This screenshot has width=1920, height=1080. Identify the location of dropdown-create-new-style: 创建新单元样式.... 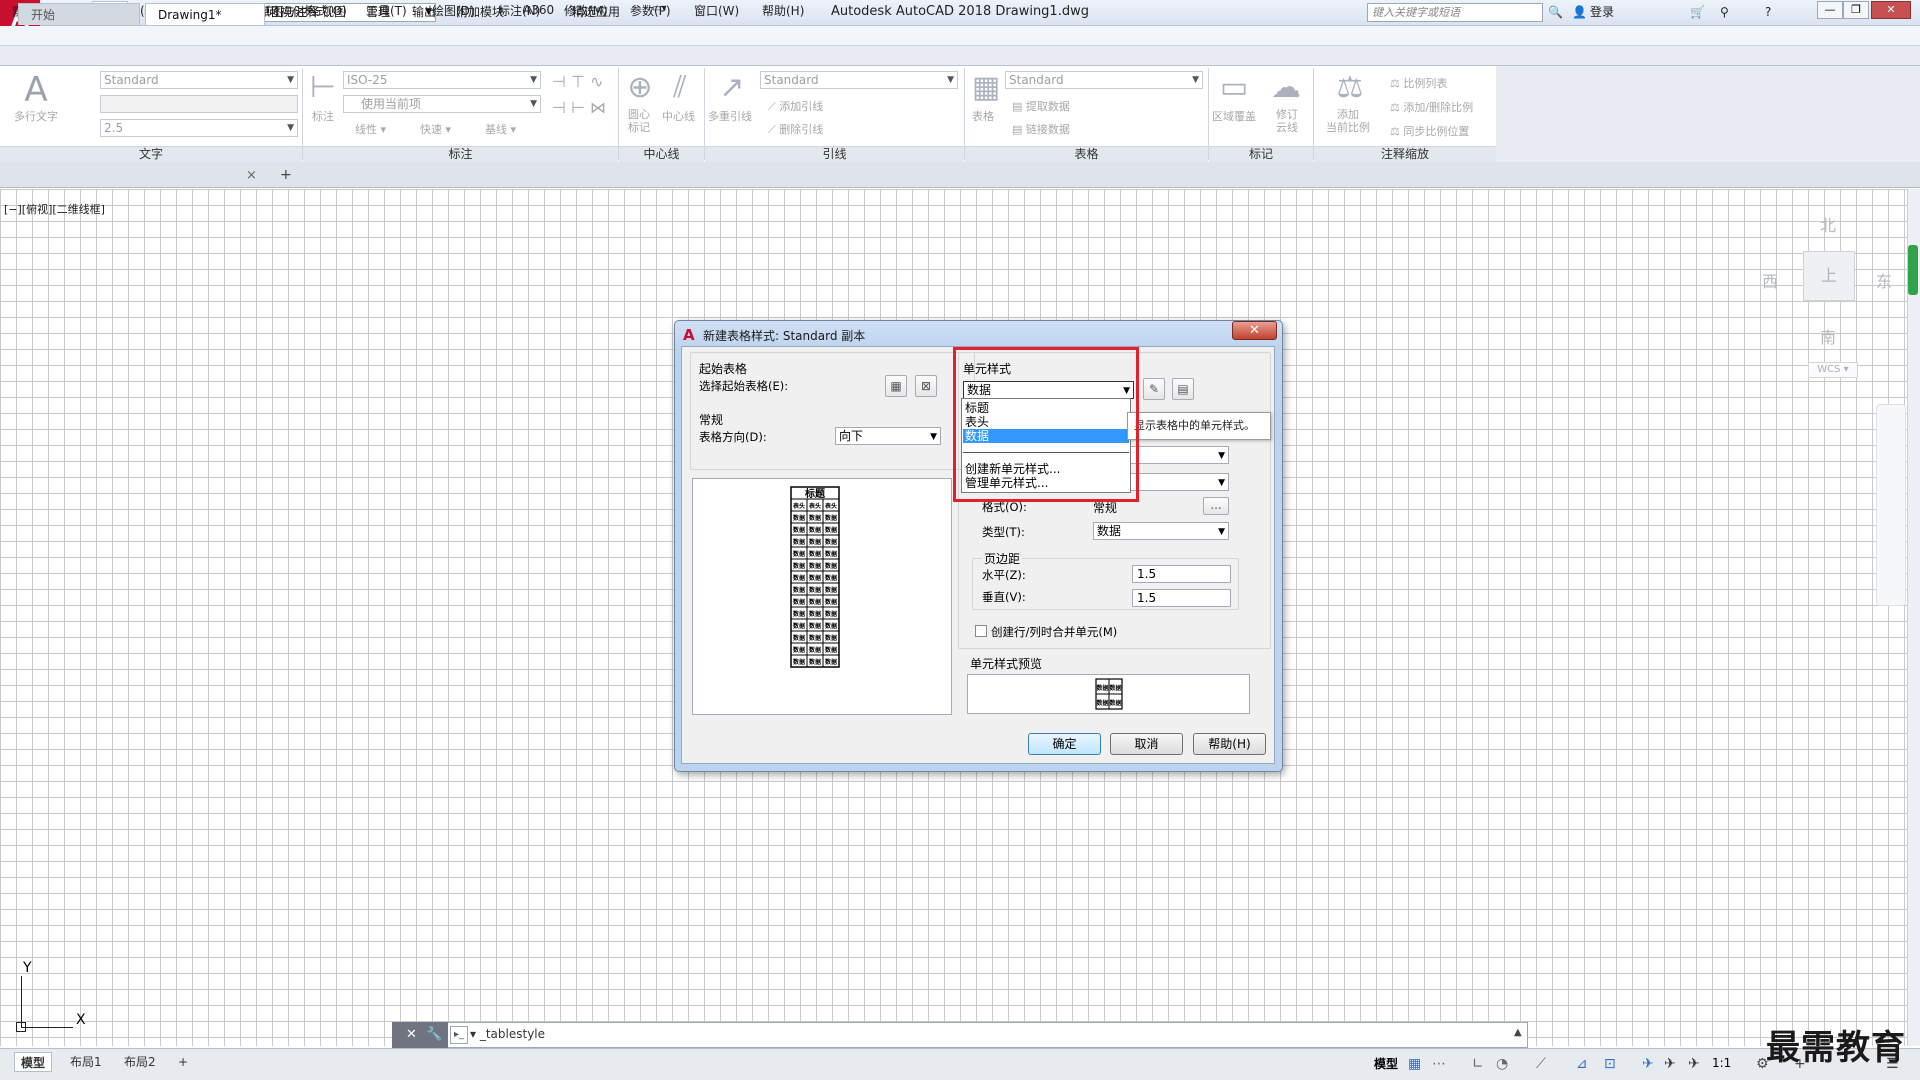
(1046, 469).